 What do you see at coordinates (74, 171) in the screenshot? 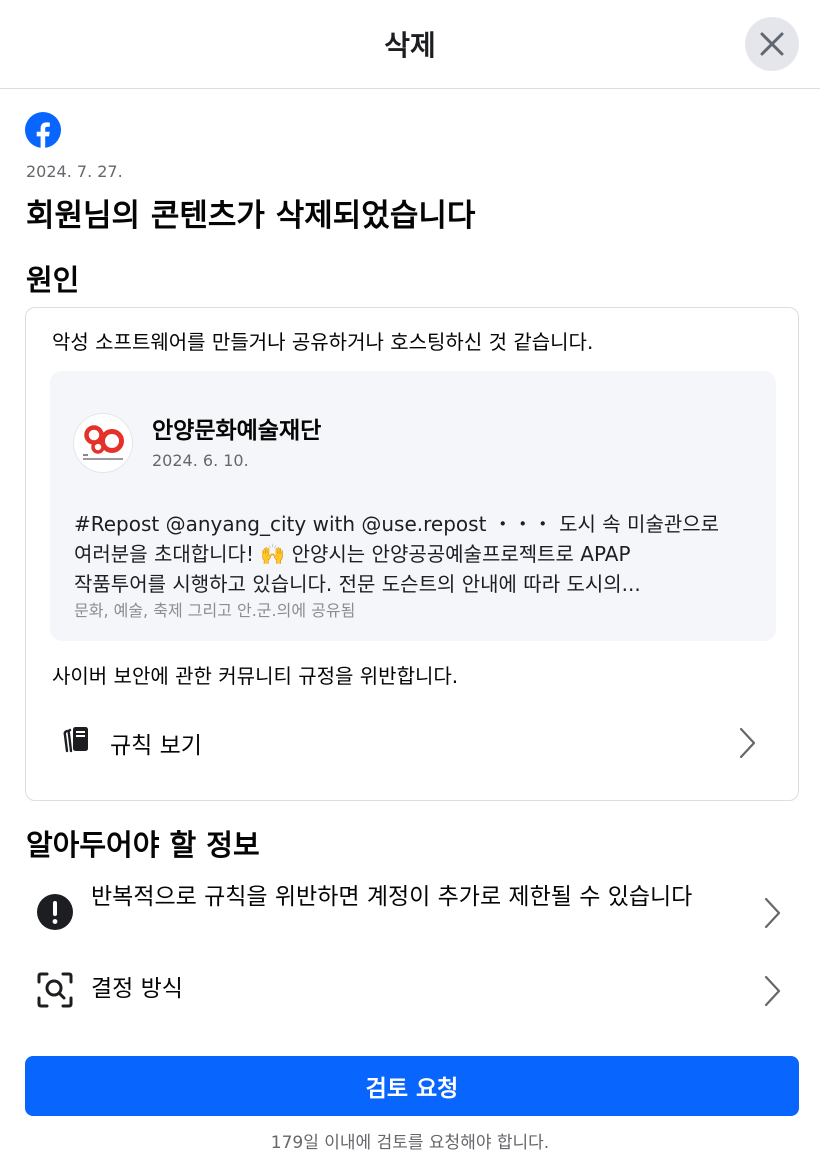
I see `notice-date: 2024. 7. 27.` at bounding box center [74, 171].